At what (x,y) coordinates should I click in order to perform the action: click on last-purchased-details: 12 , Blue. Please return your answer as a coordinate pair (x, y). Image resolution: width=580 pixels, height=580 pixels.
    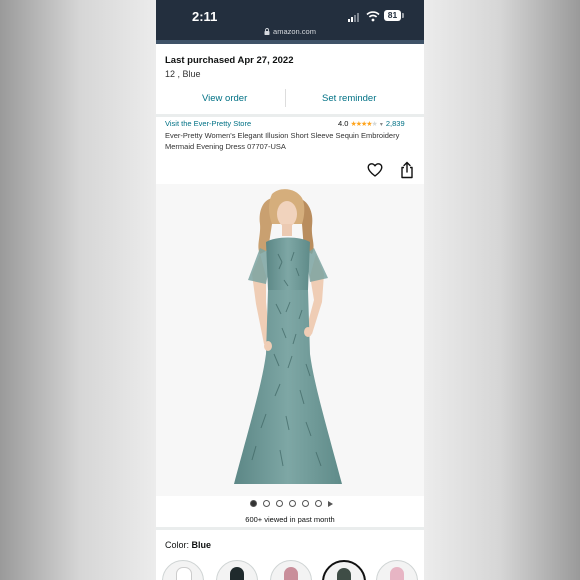
    Looking at the image, I should click on (183, 74).